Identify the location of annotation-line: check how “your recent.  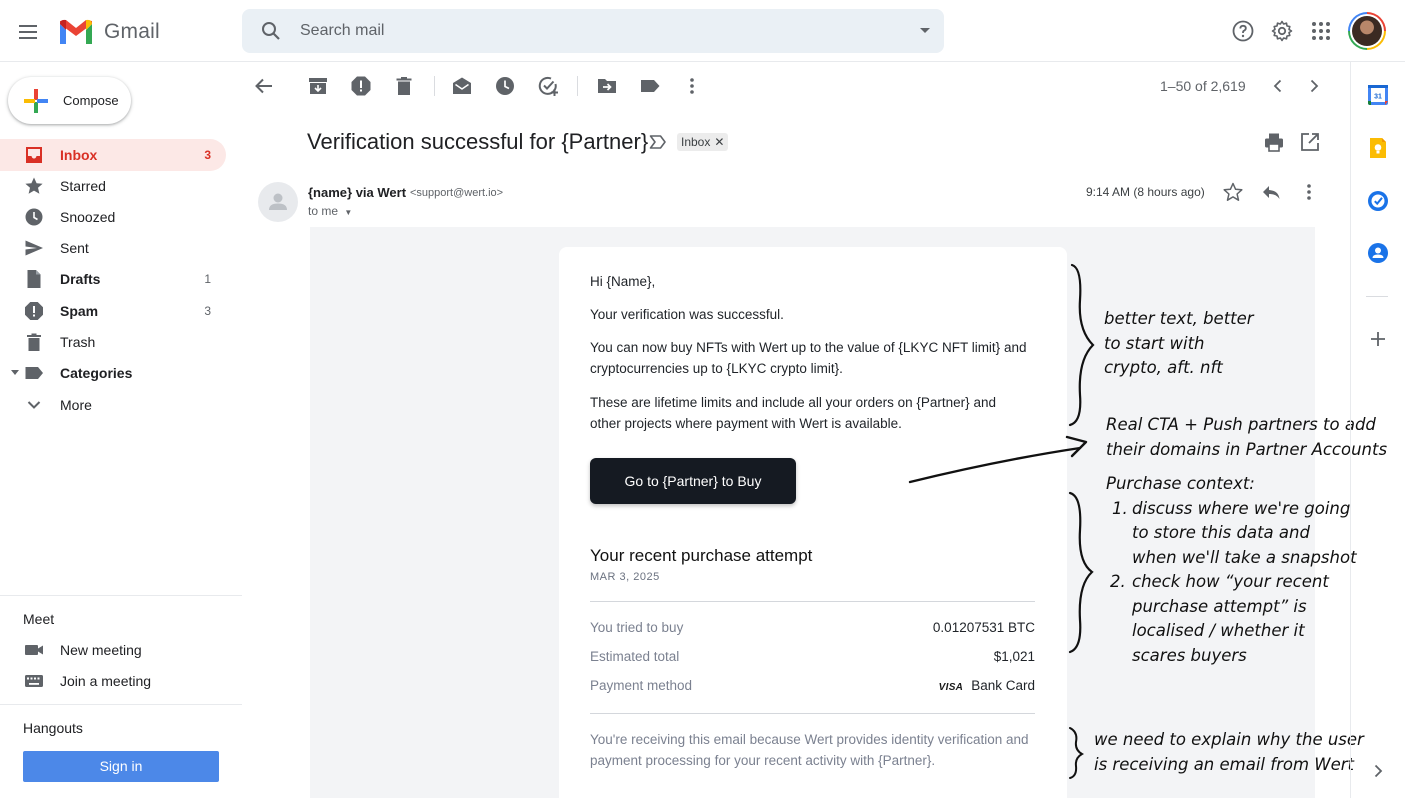
(1230, 581).